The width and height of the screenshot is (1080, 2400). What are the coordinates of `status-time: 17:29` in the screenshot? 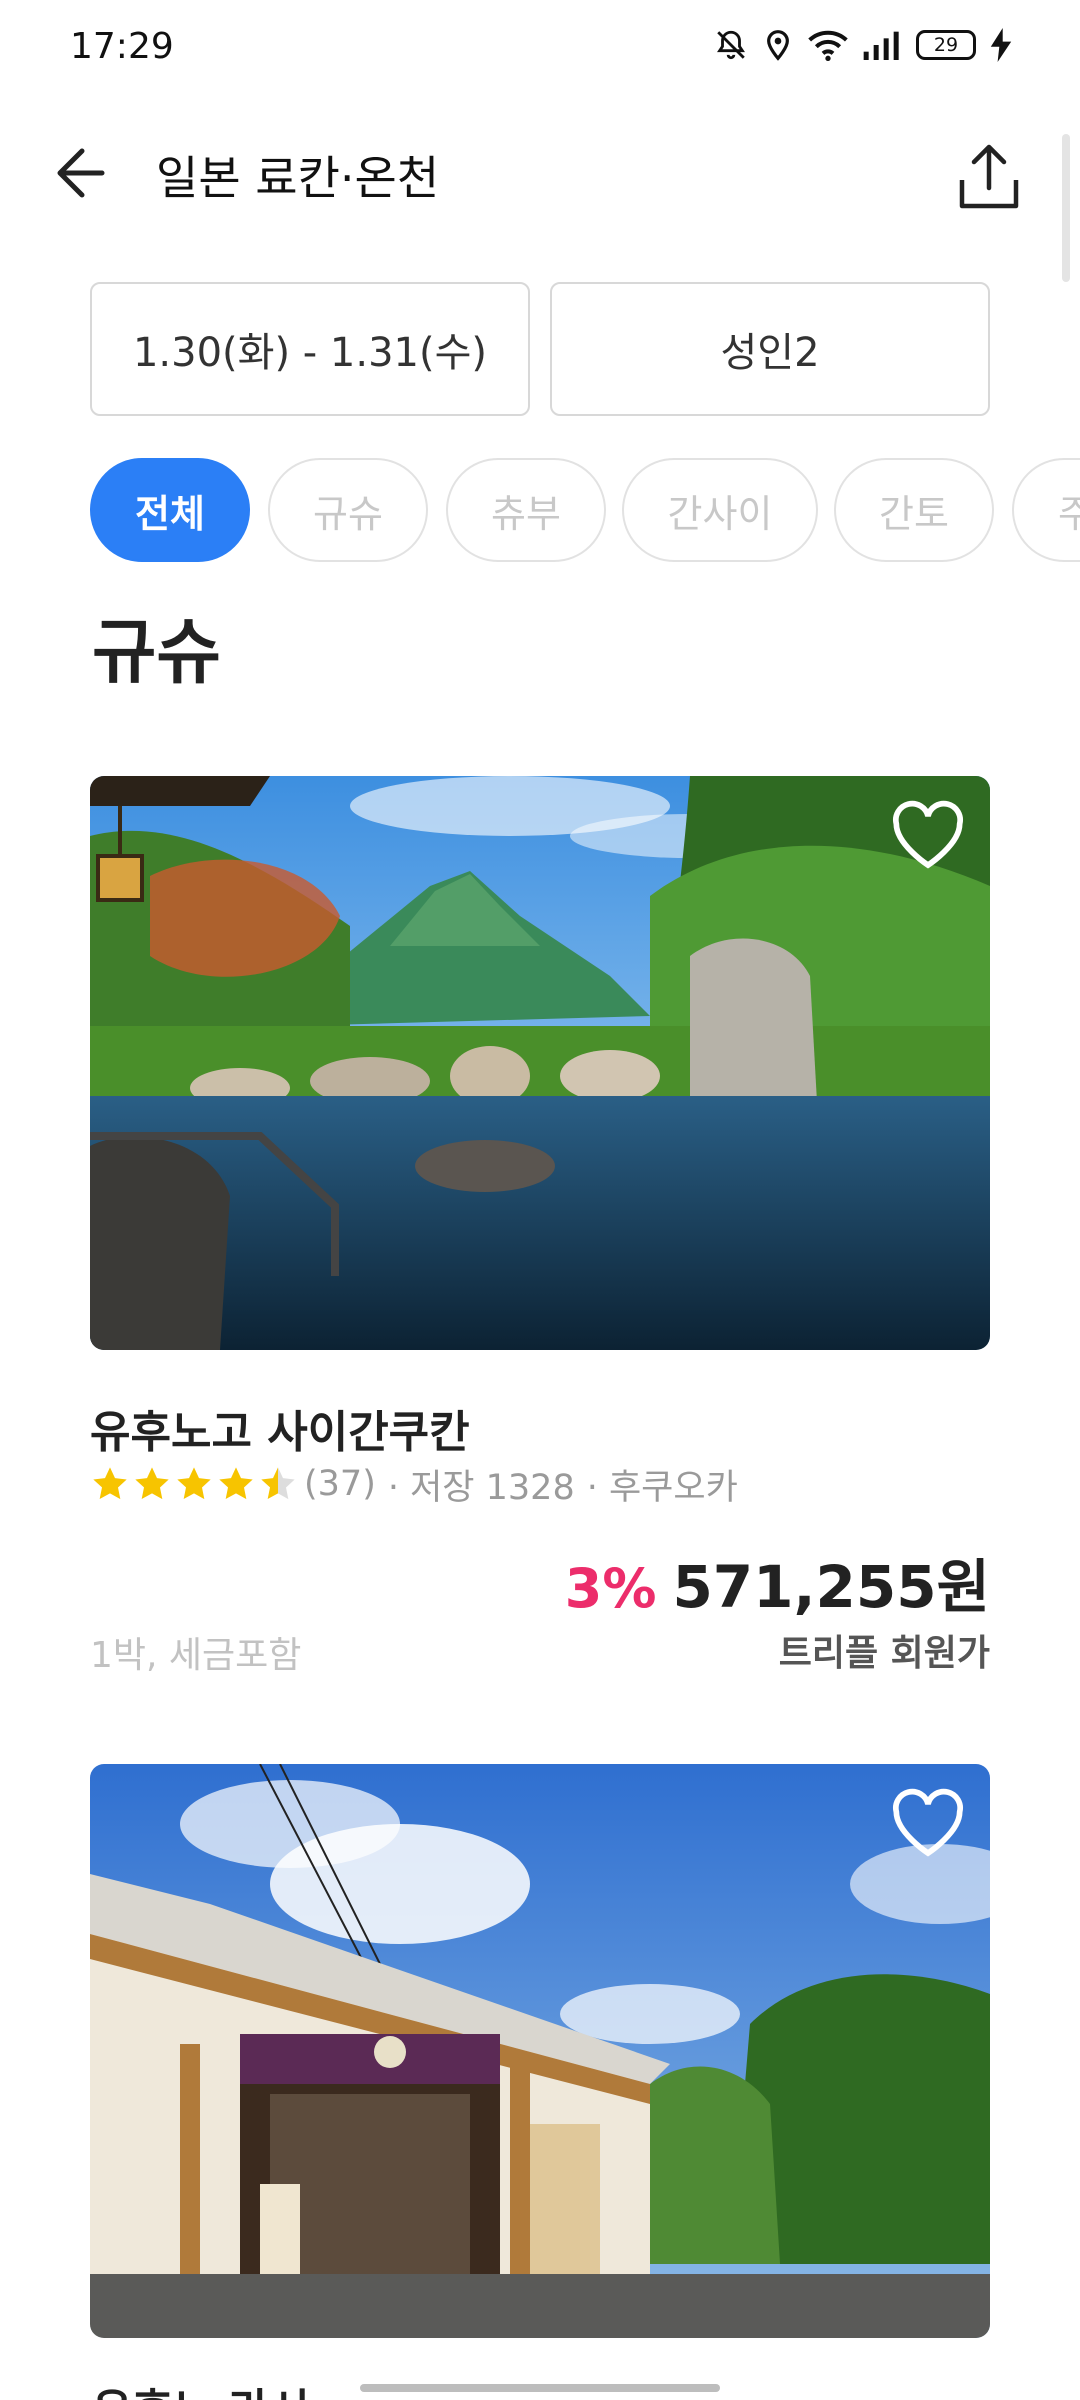 It's located at (122, 46).